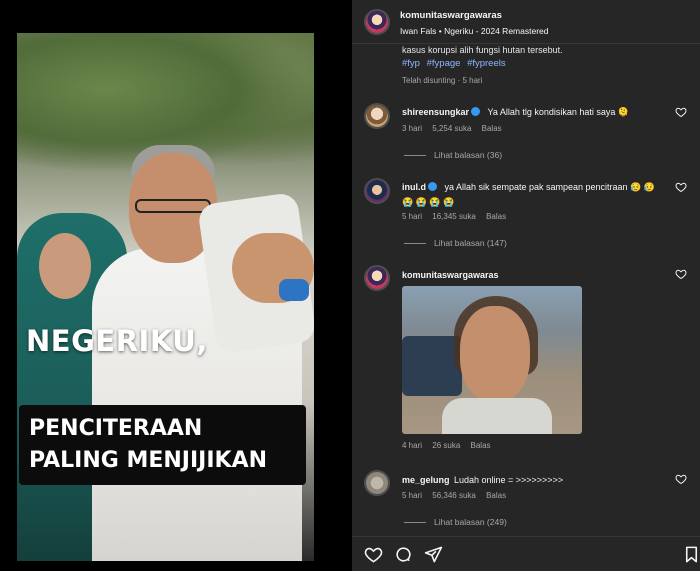 The image size is (700, 571). I want to click on photo-van, so click(432, 366).